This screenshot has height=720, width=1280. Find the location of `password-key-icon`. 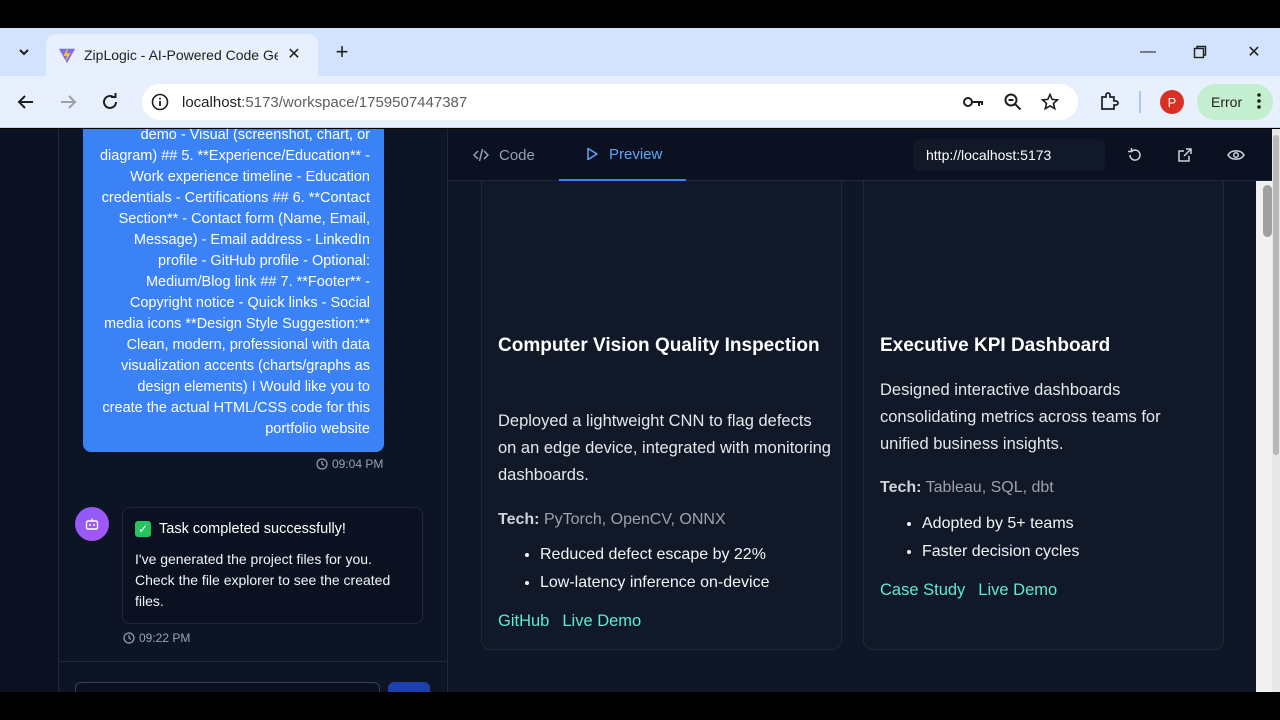

password-key-icon is located at coordinates (974, 102).